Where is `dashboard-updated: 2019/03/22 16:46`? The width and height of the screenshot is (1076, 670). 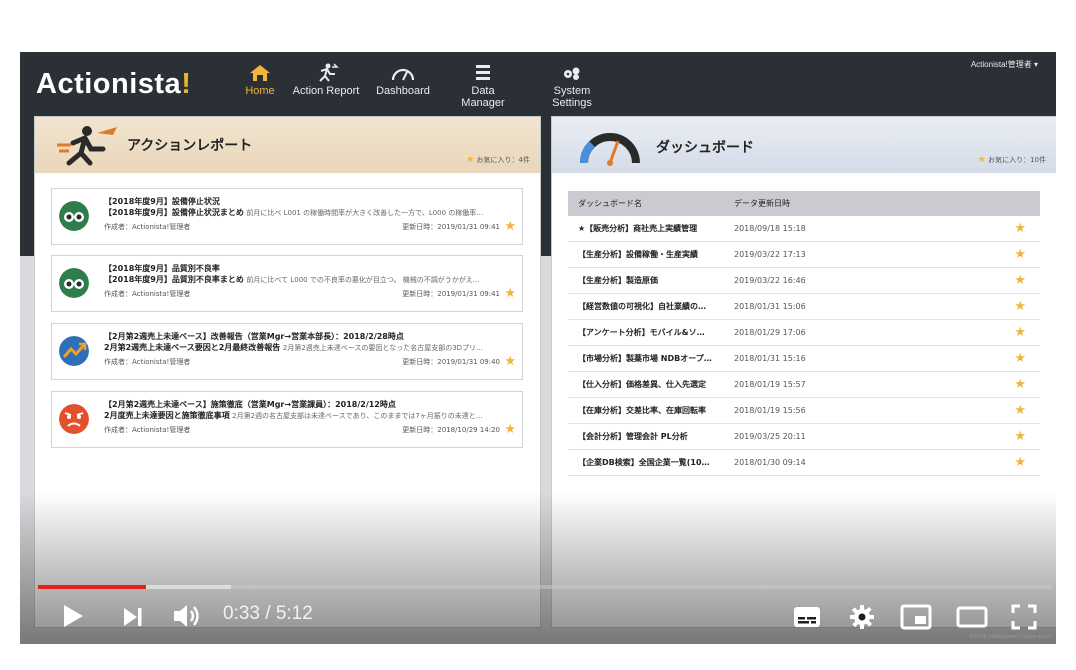 dashboard-updated: 2019/03/22 16:46 is located at coordinates (855, 280).